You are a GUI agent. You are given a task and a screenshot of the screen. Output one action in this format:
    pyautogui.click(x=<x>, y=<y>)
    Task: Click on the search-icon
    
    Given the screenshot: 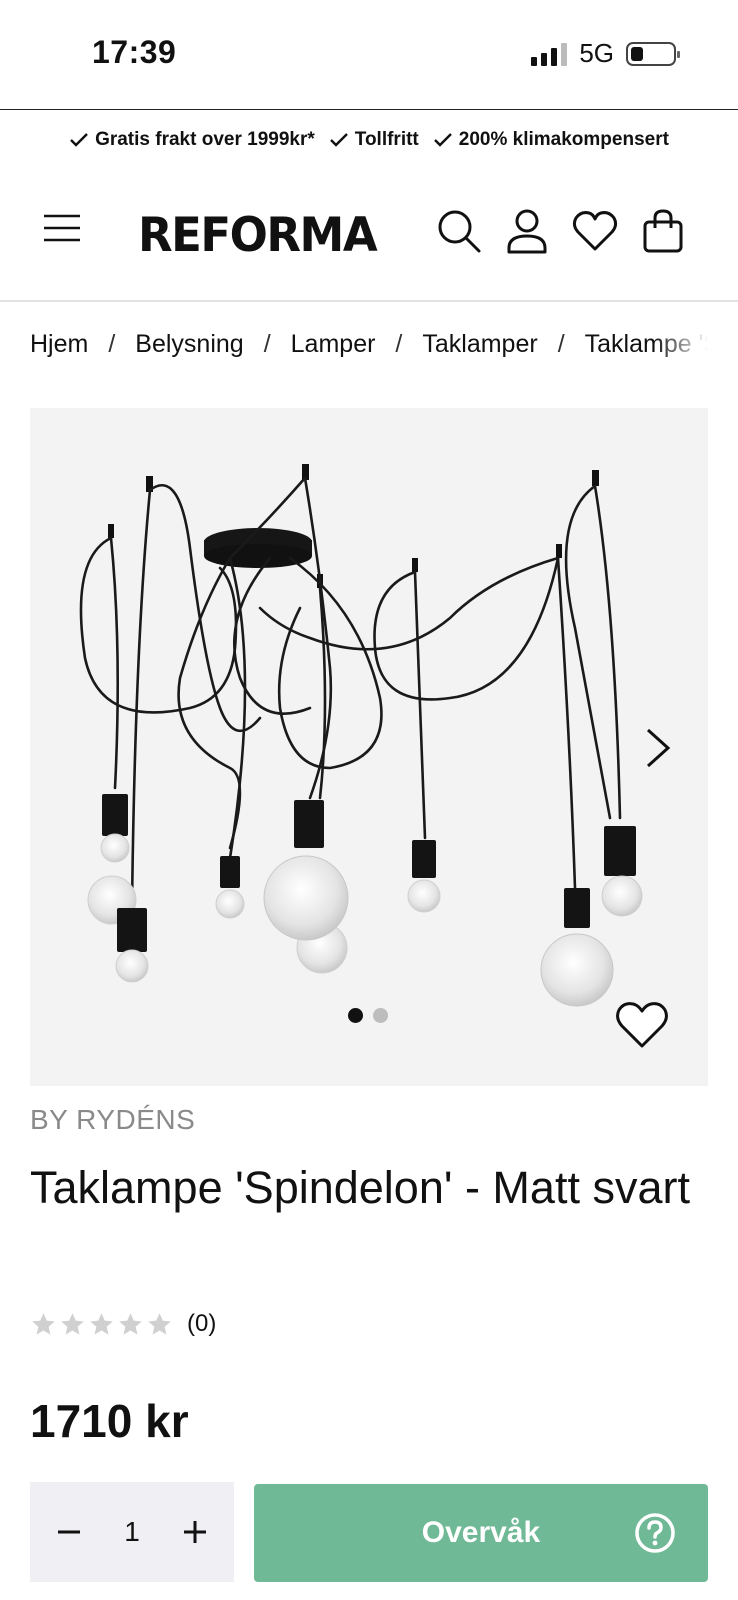 What is the action you would take?
    pyautogui.click(x=459, y=231)
    